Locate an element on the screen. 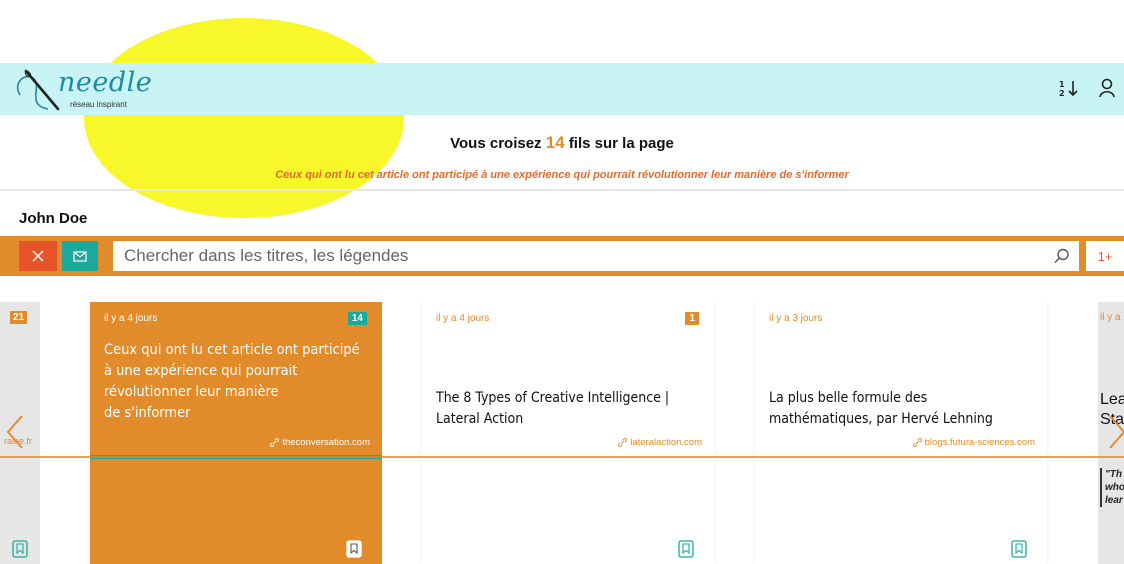 Image resolution: width=1124 pixels, height=564 pixels. card-quote: "Th who lear is located at coordinates (1112, 487).